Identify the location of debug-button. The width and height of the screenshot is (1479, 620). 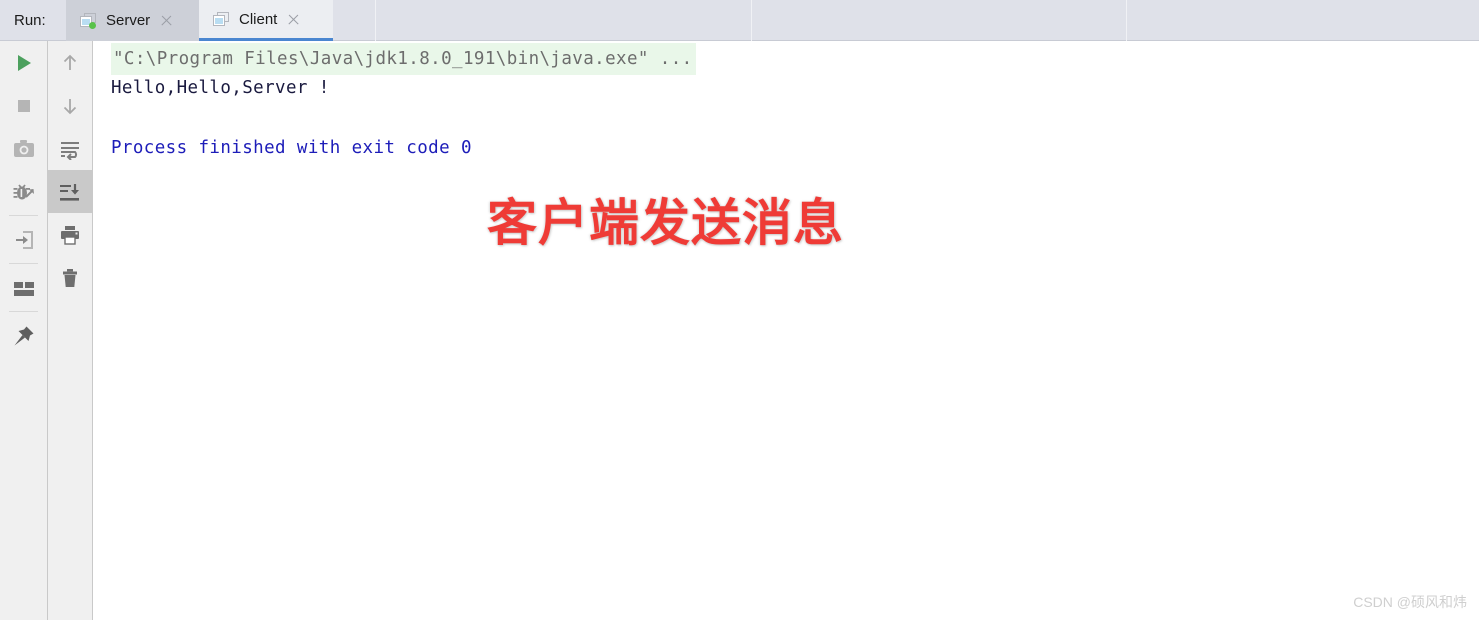
(23, 191).